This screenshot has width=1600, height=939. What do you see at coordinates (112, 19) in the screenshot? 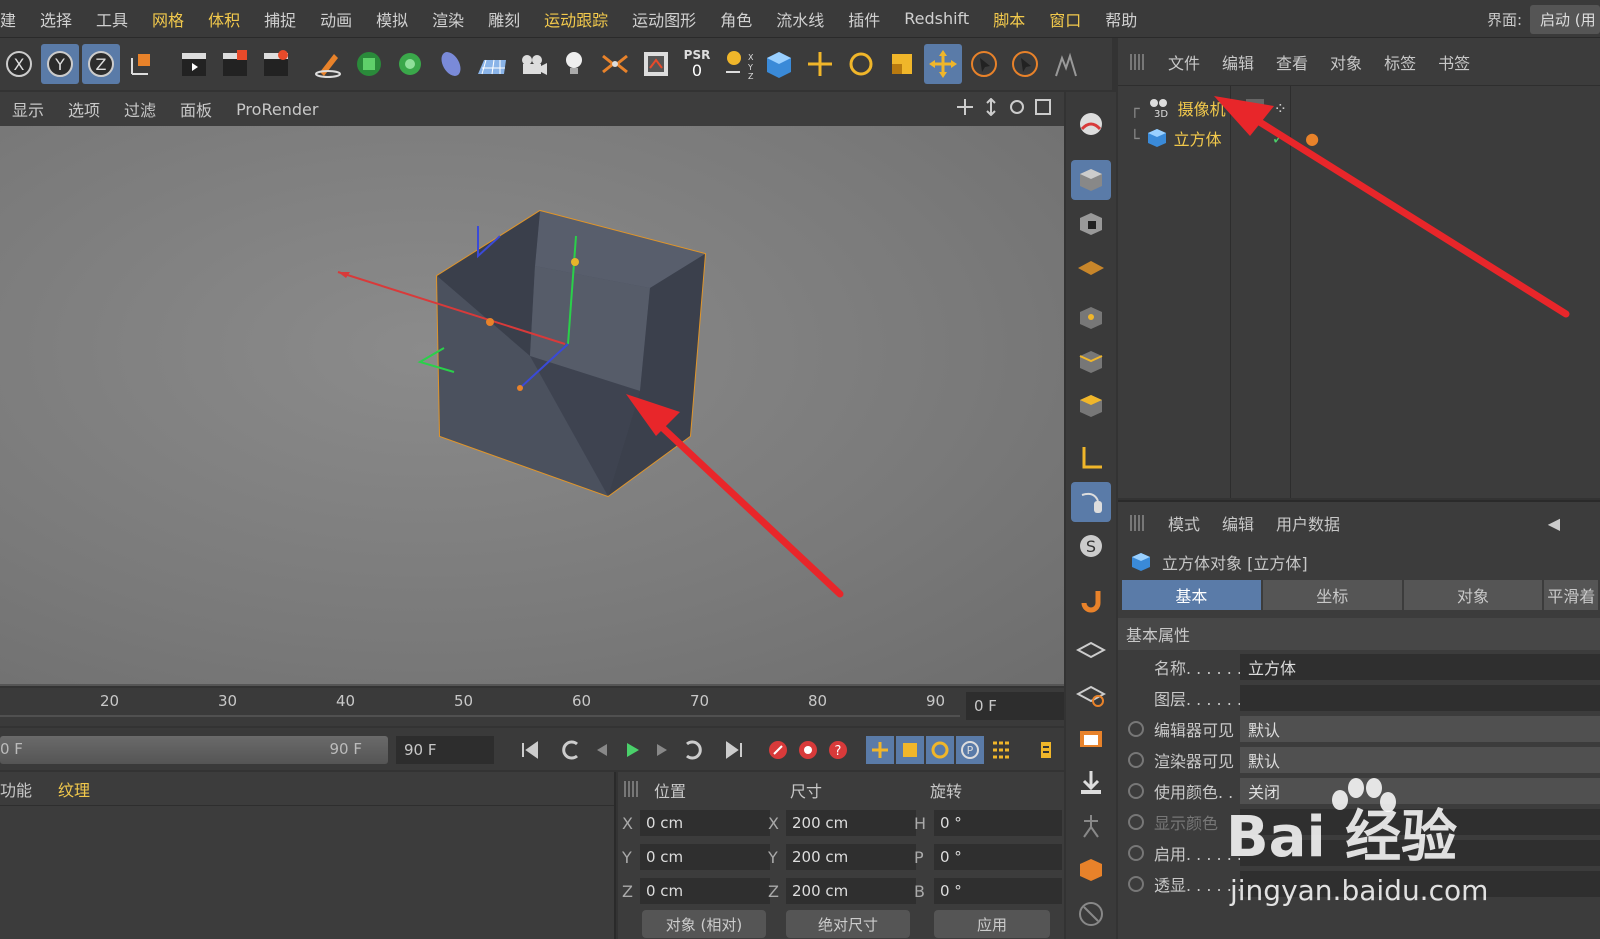
I see `menu-item: 工具` at bounding box center [112, 19].